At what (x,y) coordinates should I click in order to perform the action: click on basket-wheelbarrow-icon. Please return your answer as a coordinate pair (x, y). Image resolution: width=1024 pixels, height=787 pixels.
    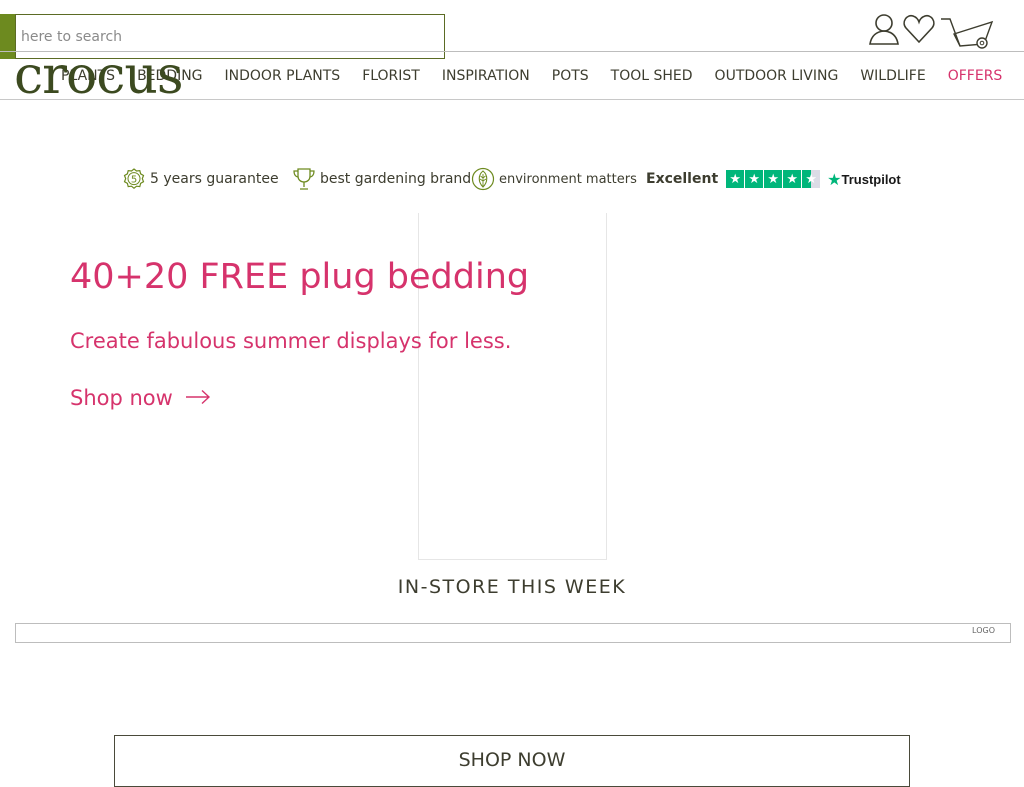
    Looking at the image, I should click on (967, 36).